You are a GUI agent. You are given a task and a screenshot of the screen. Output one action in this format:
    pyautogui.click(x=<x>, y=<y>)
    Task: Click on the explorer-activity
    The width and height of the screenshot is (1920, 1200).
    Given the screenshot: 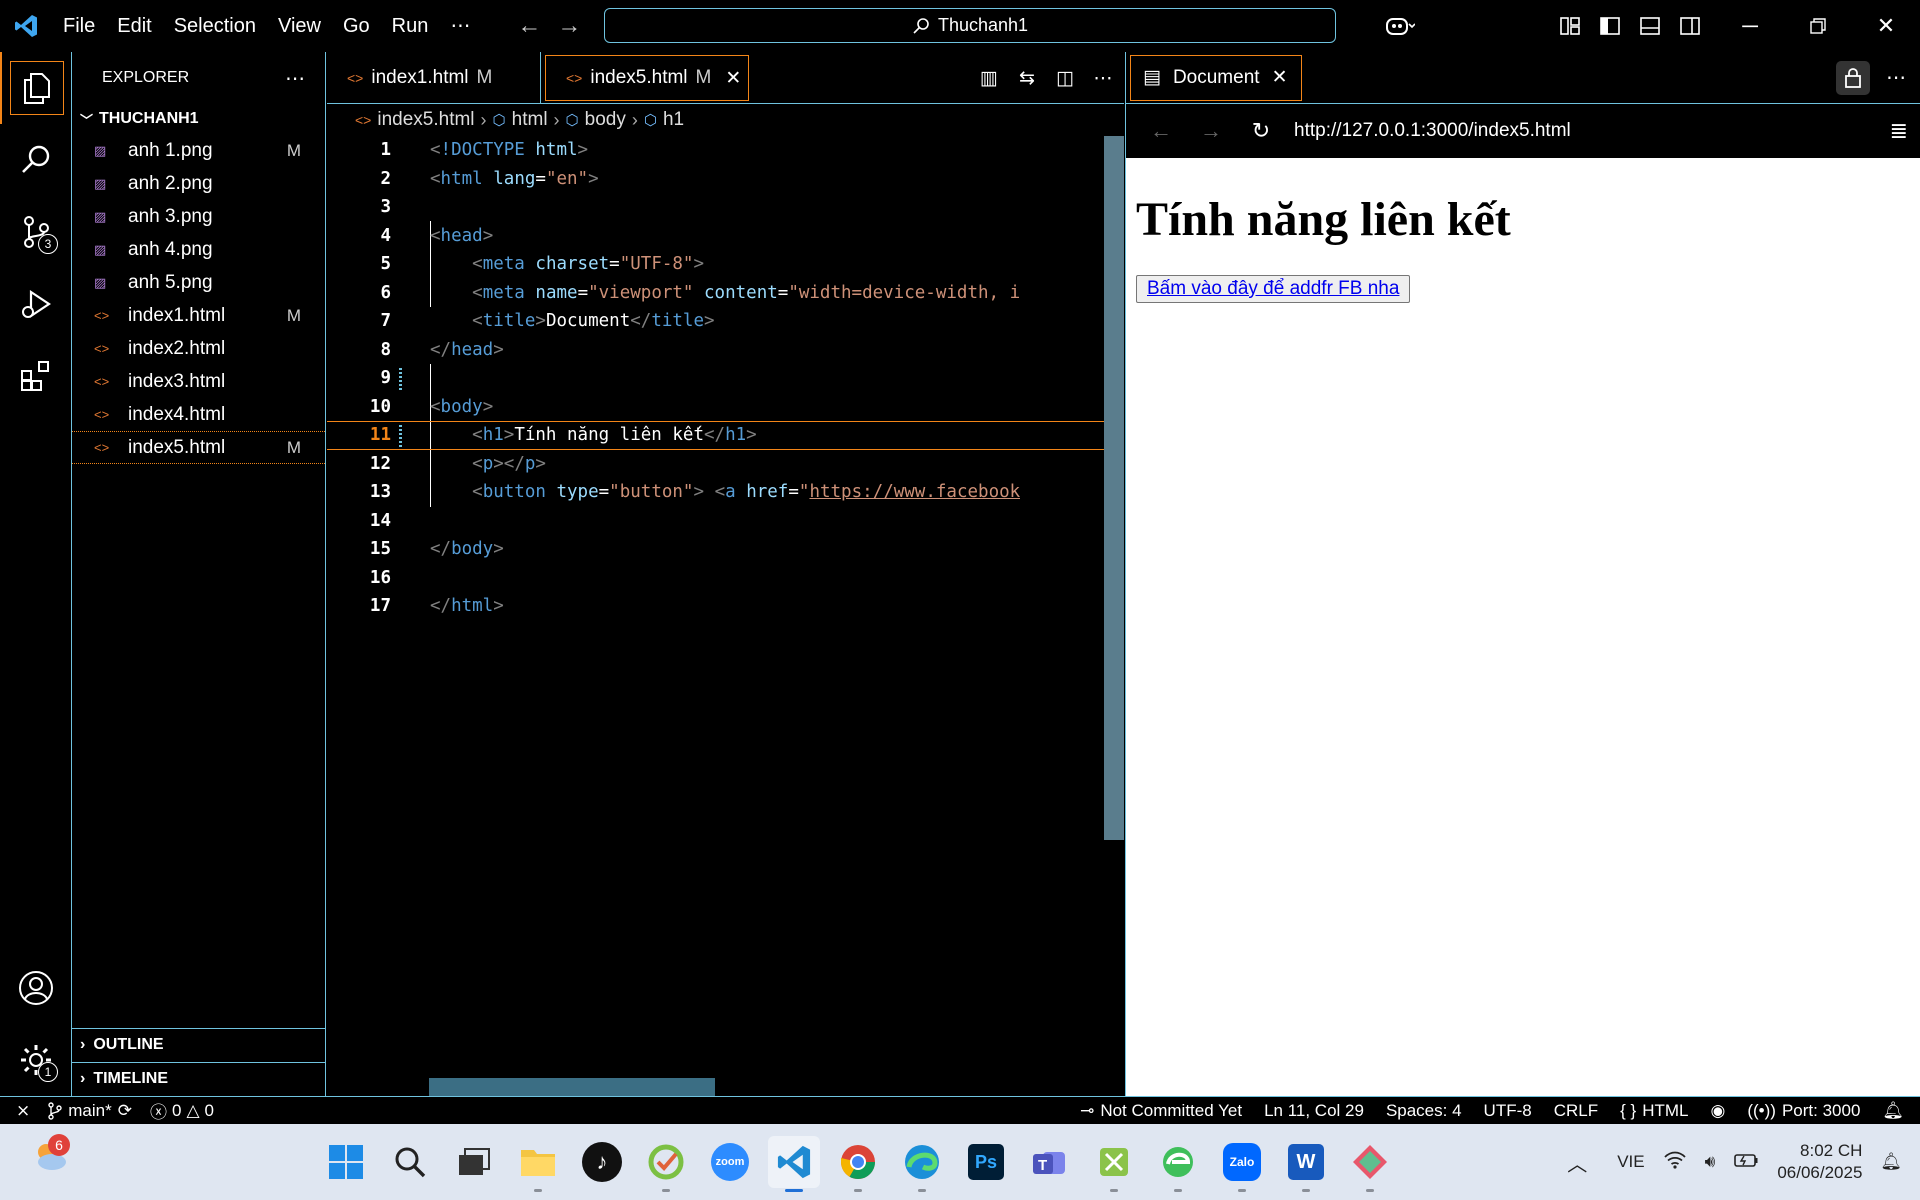 What is the action you would take?
    pyautogui.click(x=36, y=88)
    